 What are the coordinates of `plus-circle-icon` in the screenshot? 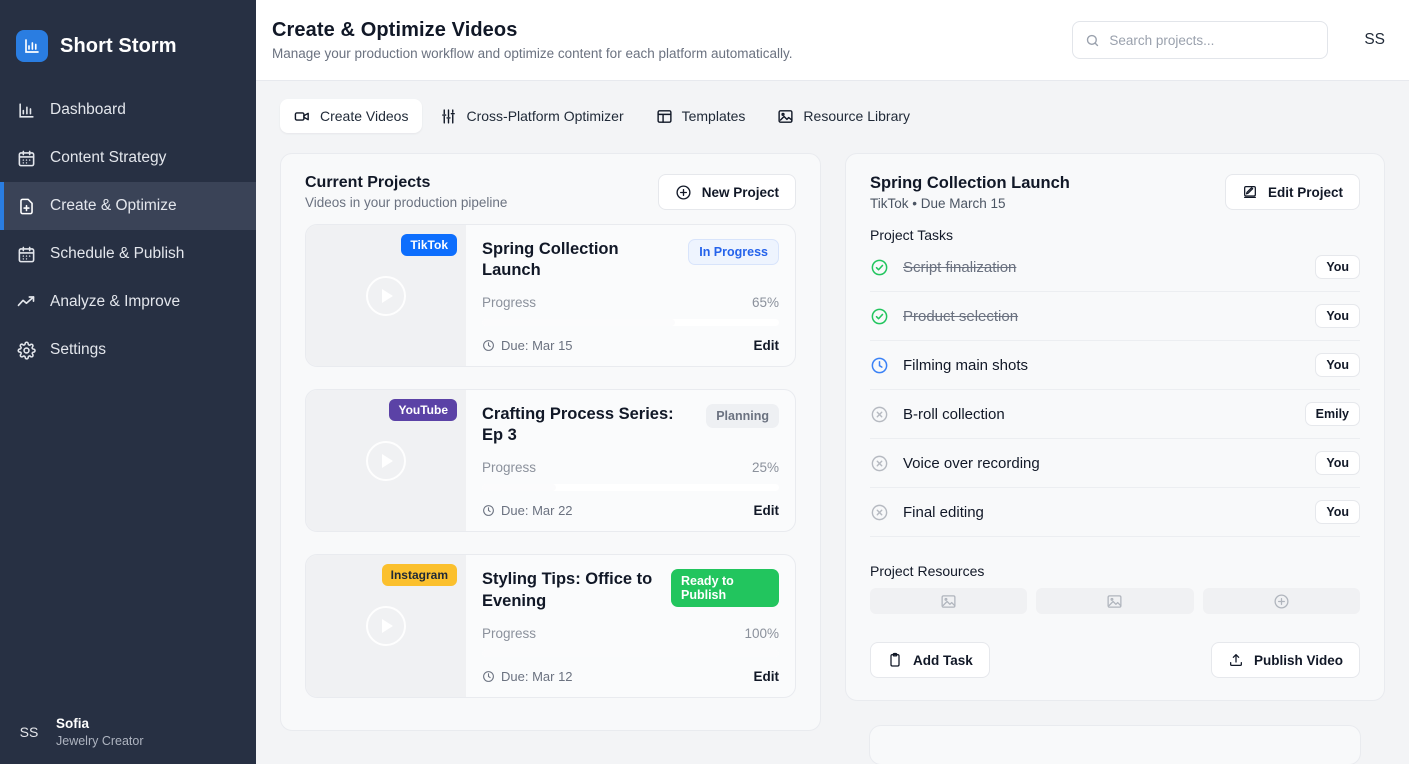 It's located at (683, 192).